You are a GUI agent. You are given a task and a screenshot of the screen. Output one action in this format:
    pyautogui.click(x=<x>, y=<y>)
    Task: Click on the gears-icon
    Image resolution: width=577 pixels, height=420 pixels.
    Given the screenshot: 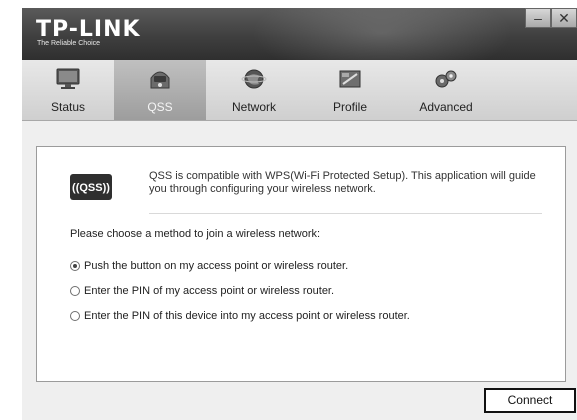 What is the action you would take?
    pyautogui.click(x=446, y=79)
    